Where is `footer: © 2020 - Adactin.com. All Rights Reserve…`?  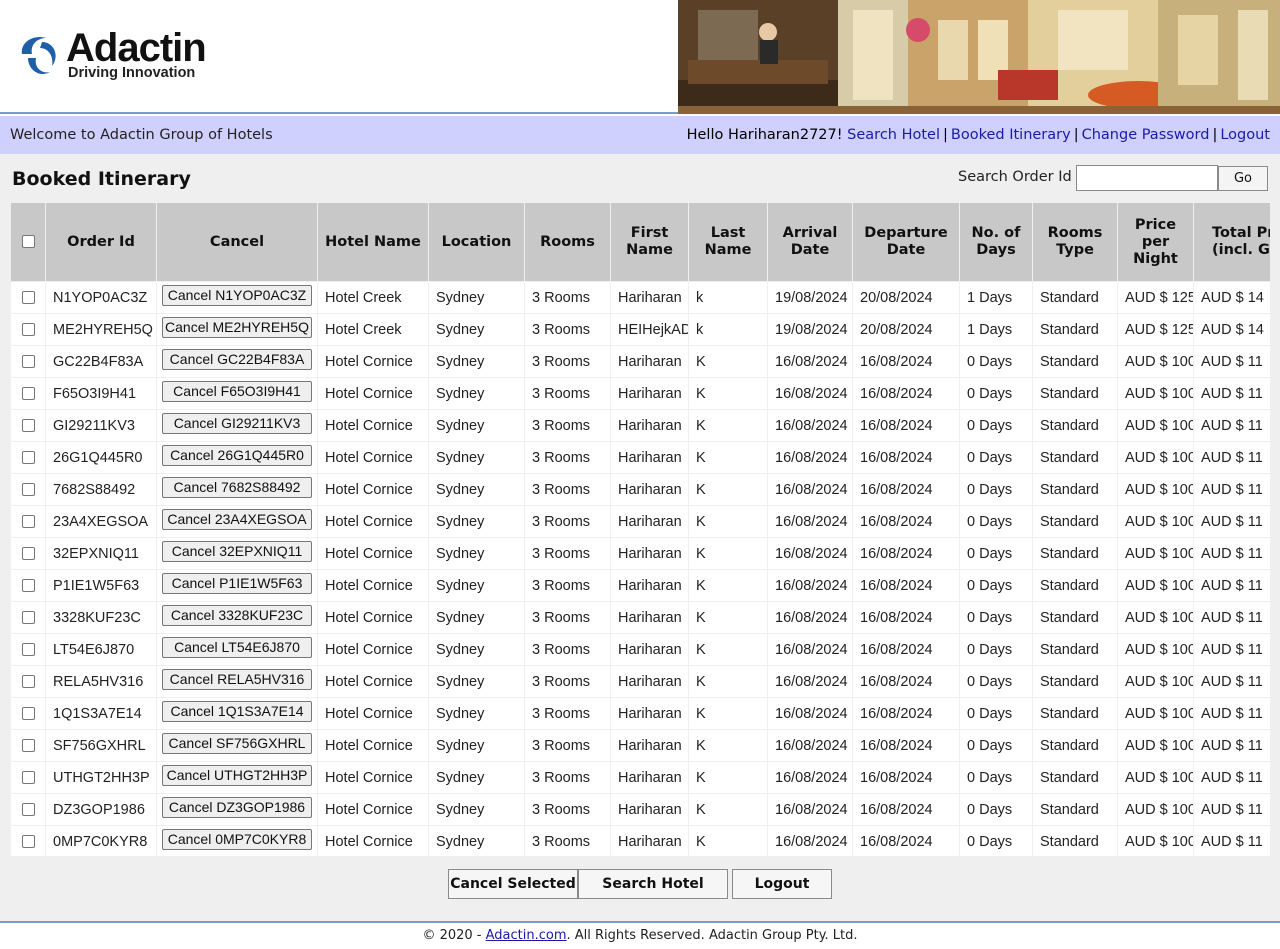 footer: © 2020 - Adactin.com. All Rights Reserve… is located at coordinates (640, 935).